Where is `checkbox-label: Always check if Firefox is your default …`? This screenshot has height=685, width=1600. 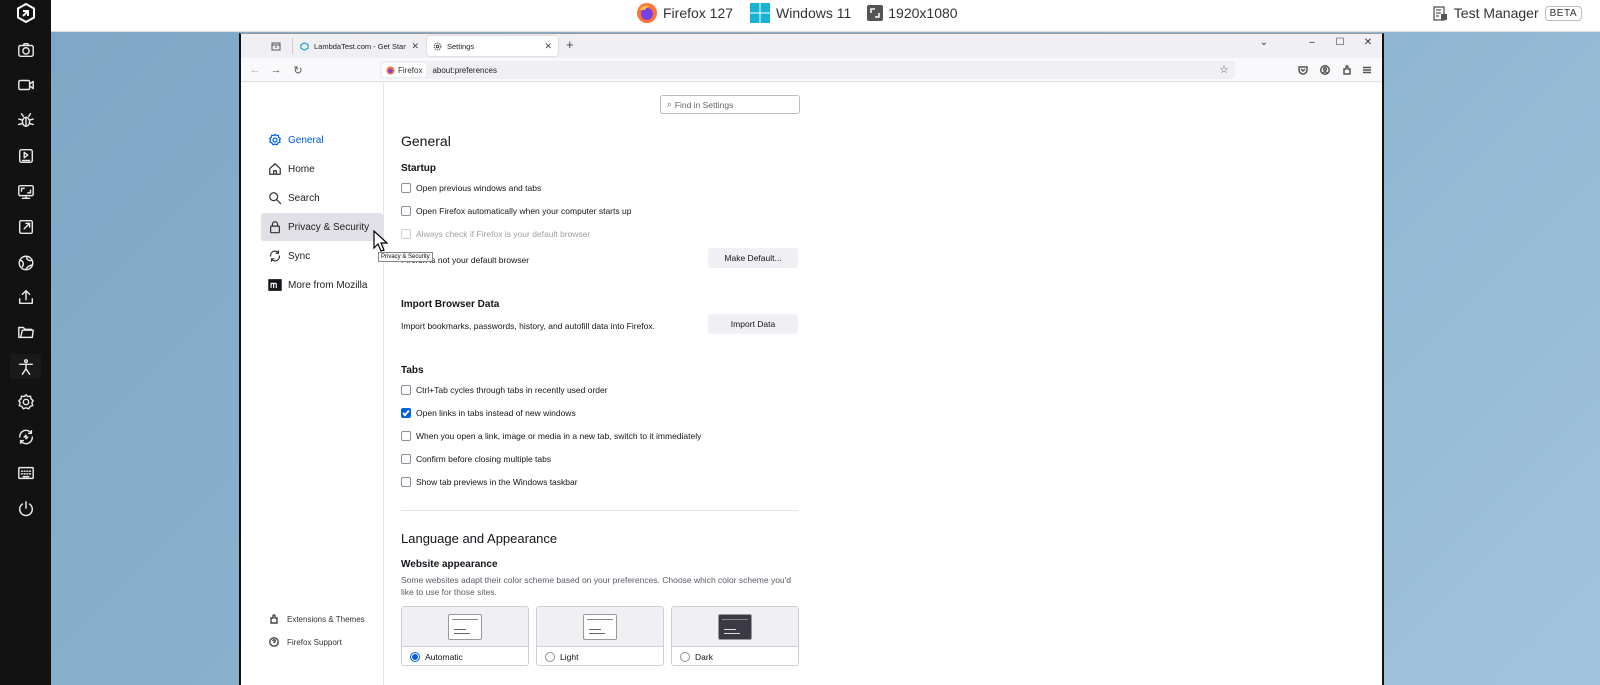
checkbox-label: Always check if Firefox is your default … is located at coordinates (503, 234).